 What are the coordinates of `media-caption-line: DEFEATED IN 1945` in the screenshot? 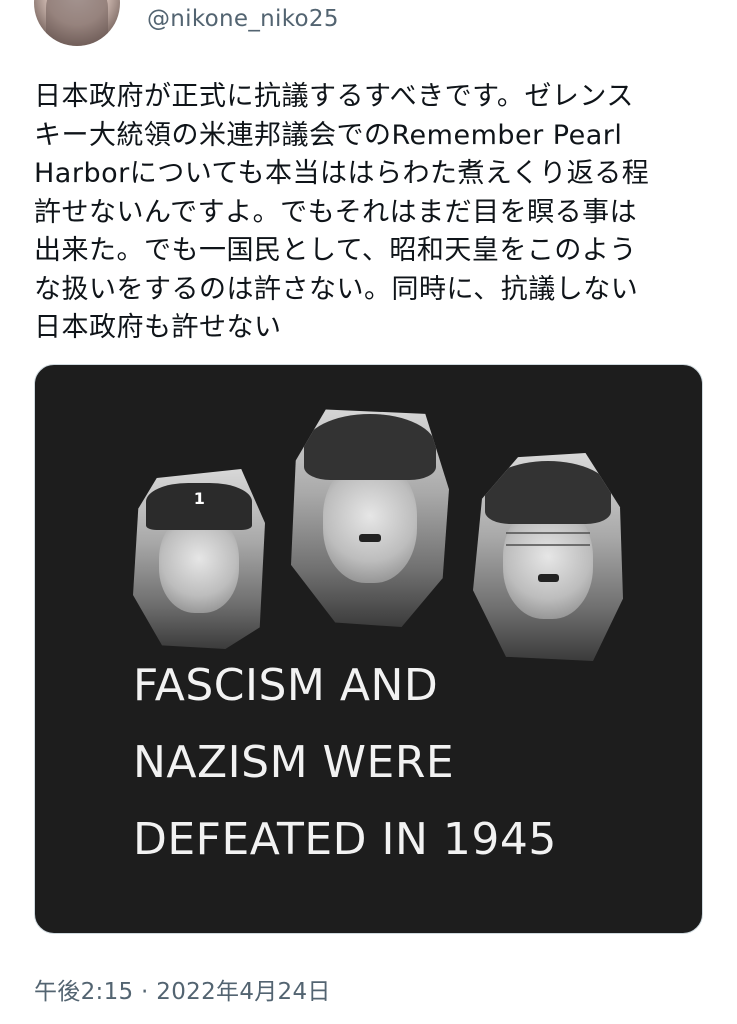 It's located at (345, 839).